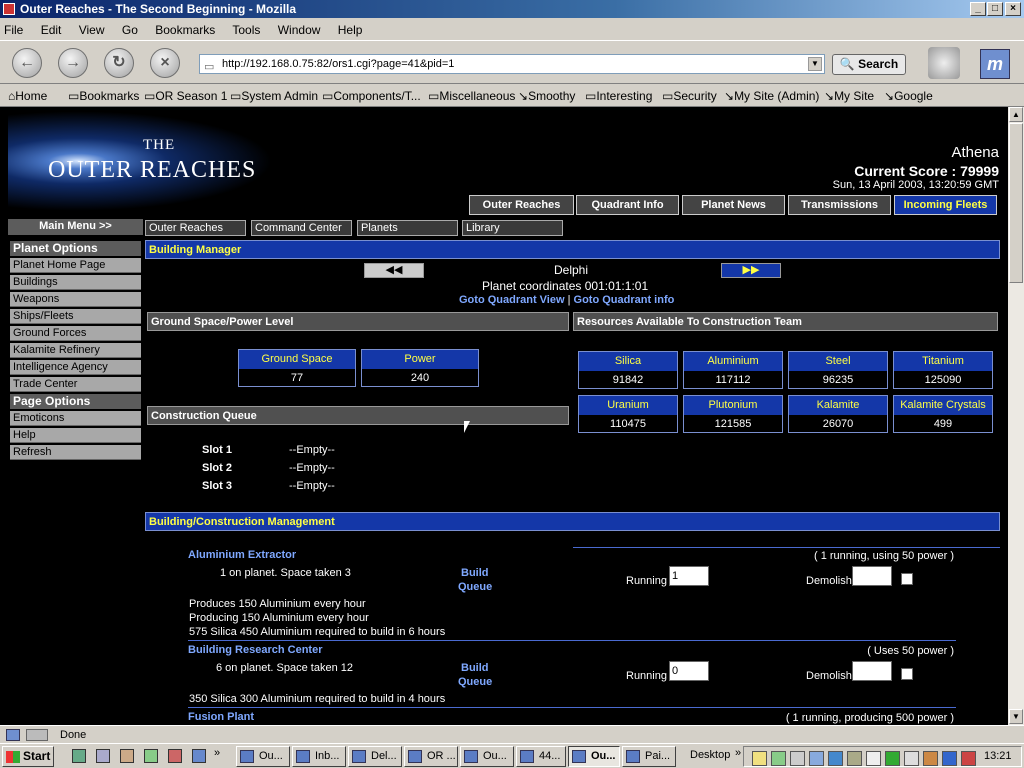  What do you see at coordinates (618, 96) in the screenshot?
I see `bookmark-interesting: ▭ Interesting` at bounding box center [618, 96].